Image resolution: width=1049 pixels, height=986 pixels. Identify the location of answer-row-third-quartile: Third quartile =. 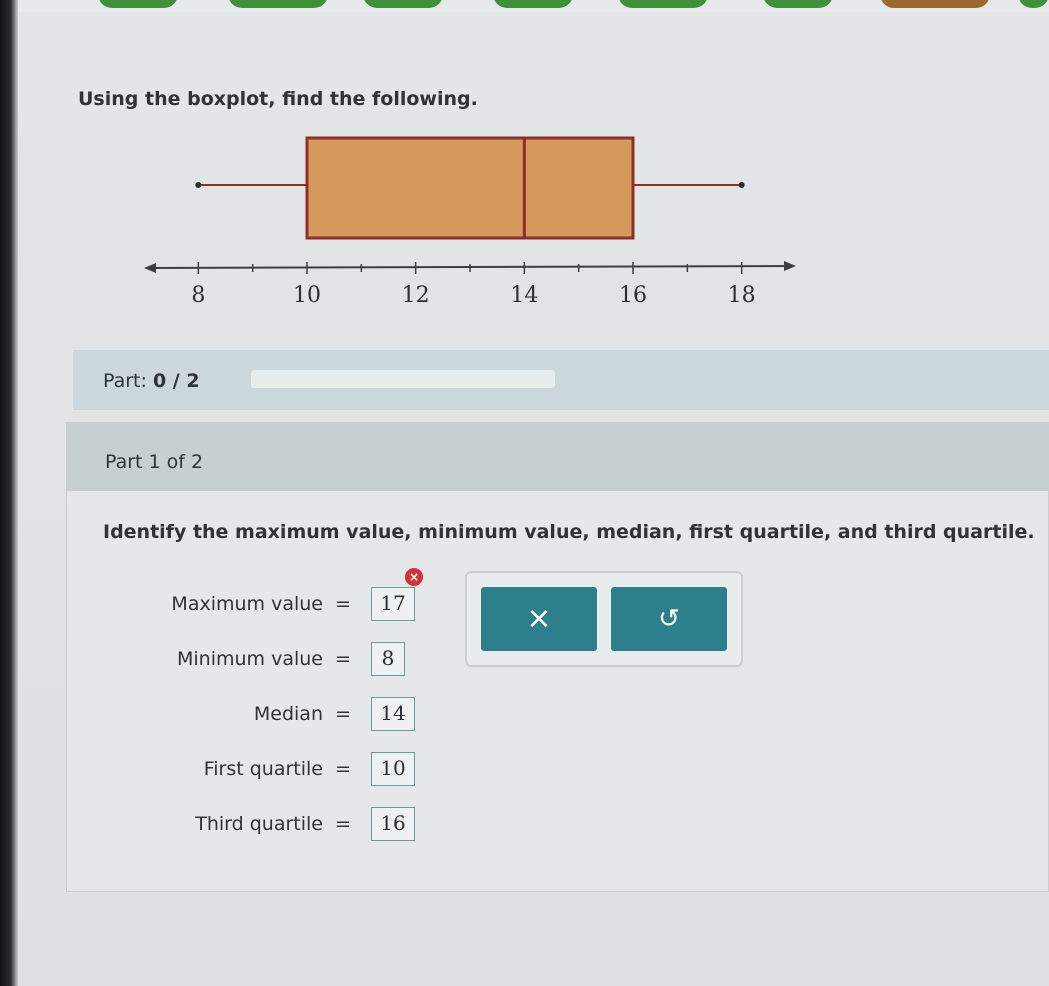
(239, 824).